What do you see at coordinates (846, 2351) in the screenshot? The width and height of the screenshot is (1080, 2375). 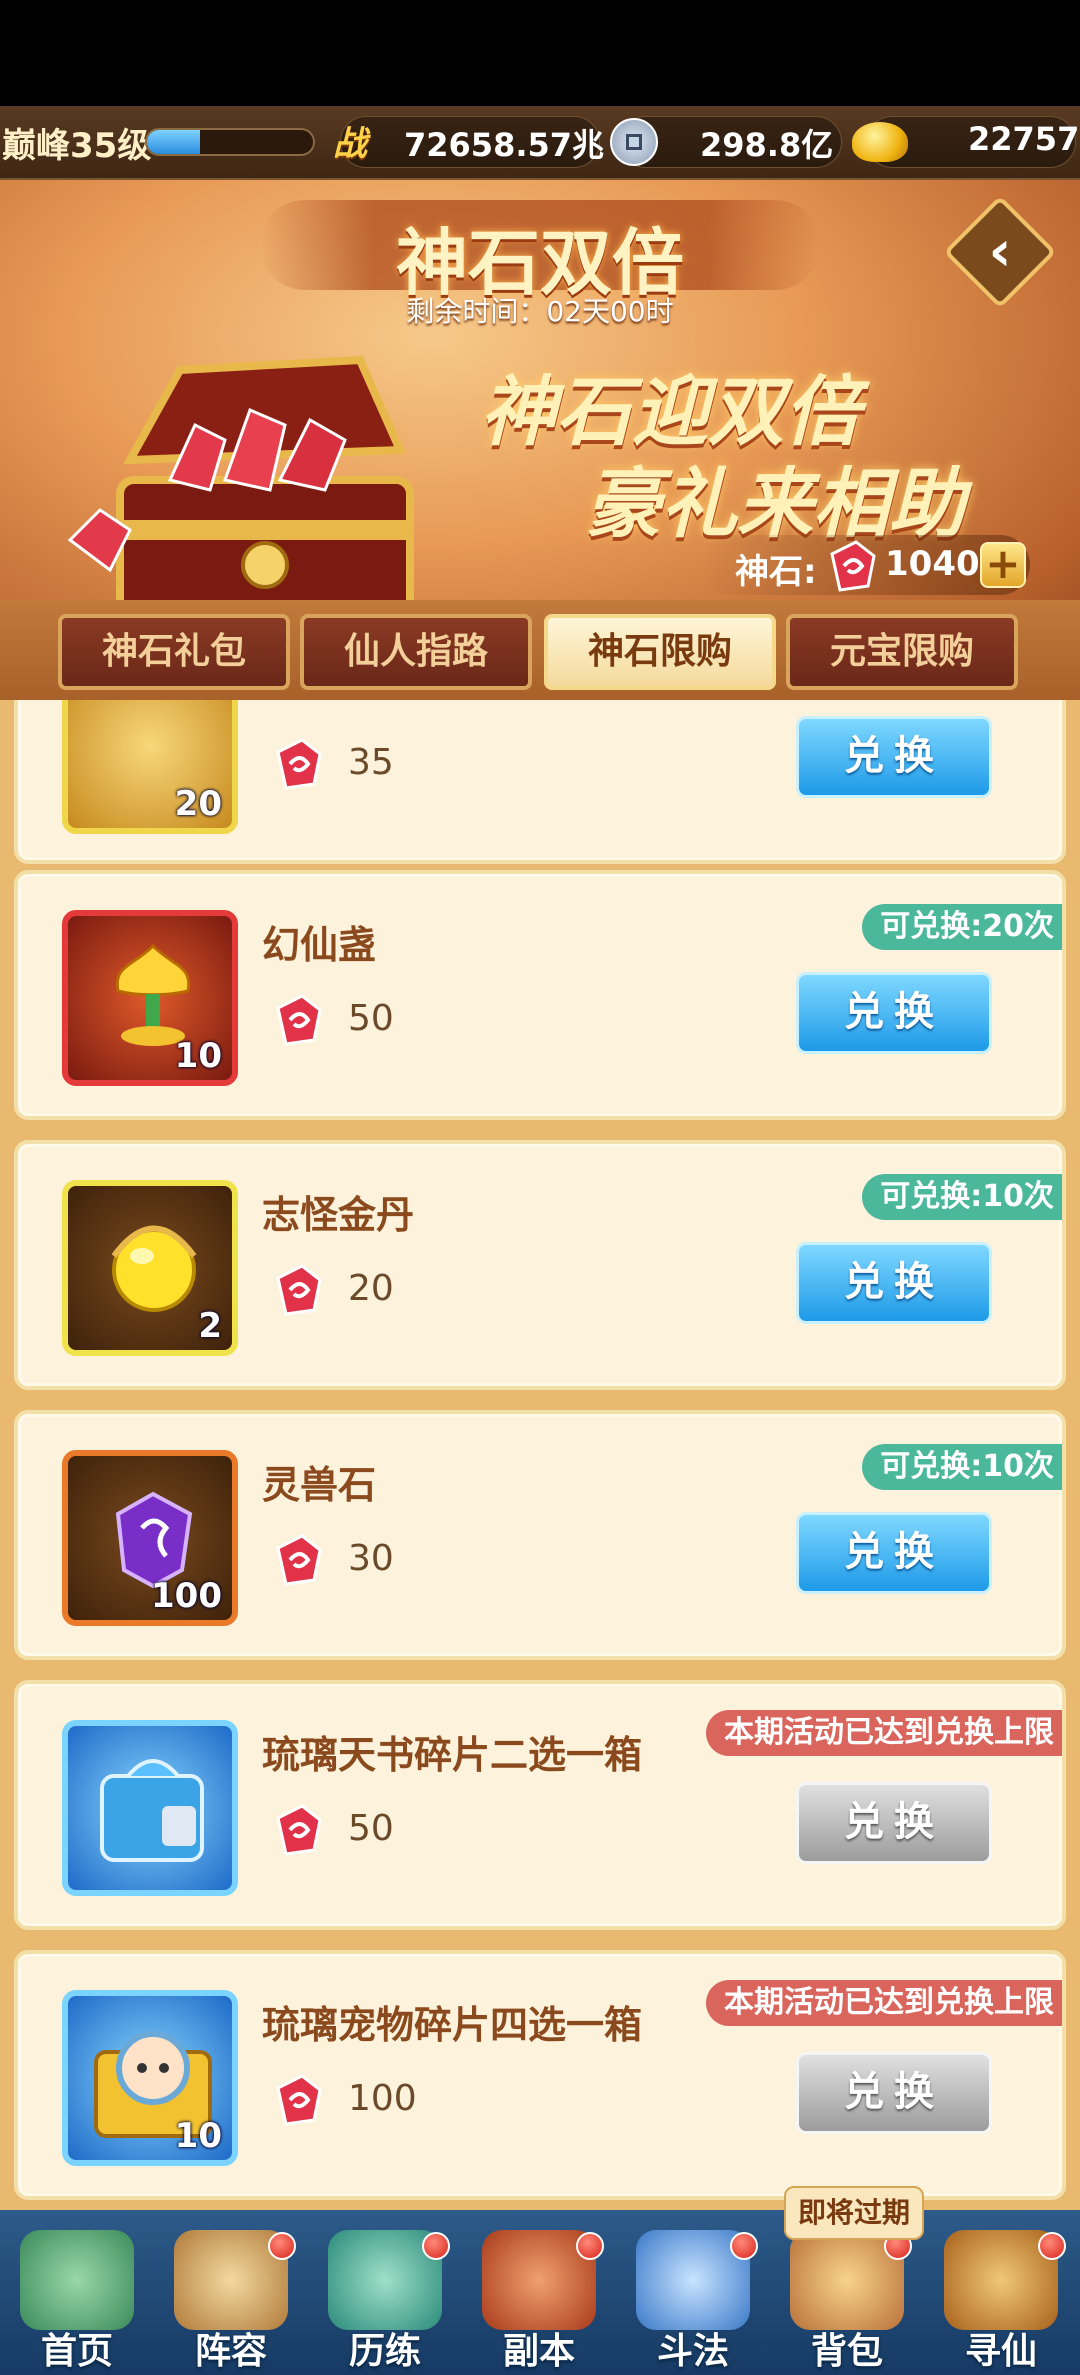 I see `nav-label: 背包` at bounding box center [846, 2351].